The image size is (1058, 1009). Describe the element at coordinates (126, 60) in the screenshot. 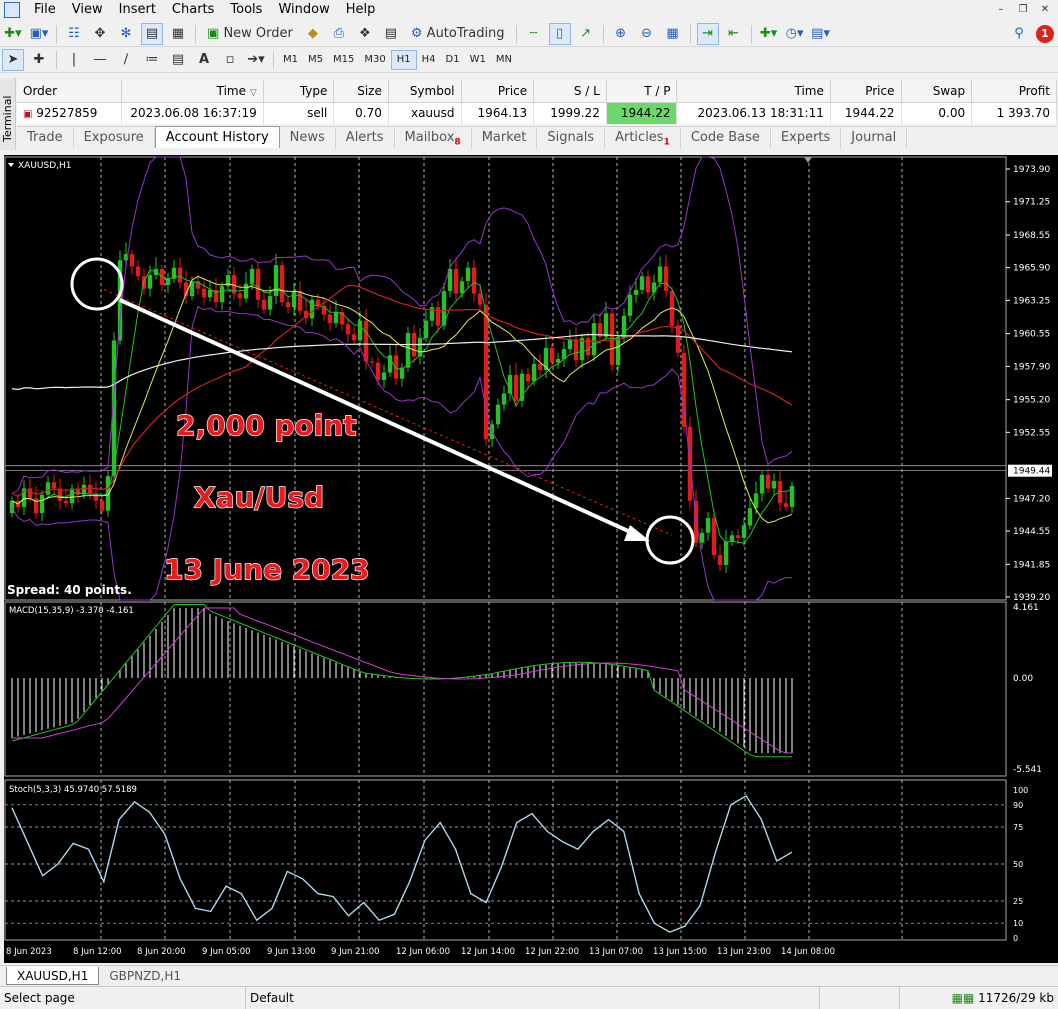

I see `trendline-icon: ∕` at that location.